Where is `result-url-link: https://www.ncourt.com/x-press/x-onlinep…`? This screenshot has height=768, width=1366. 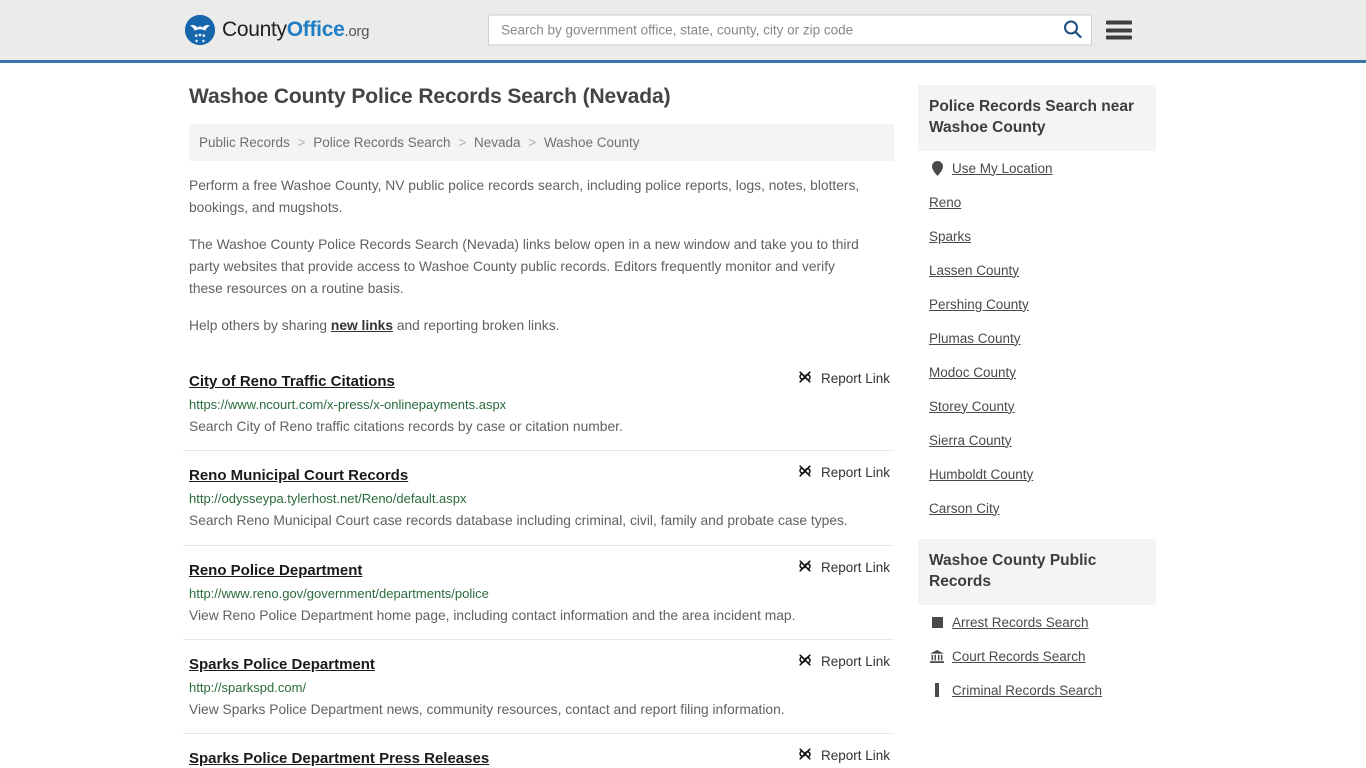
result-url-link: https://www.ncourt.com/x-press/x-onlinep… is located at coordinates (539, 404).